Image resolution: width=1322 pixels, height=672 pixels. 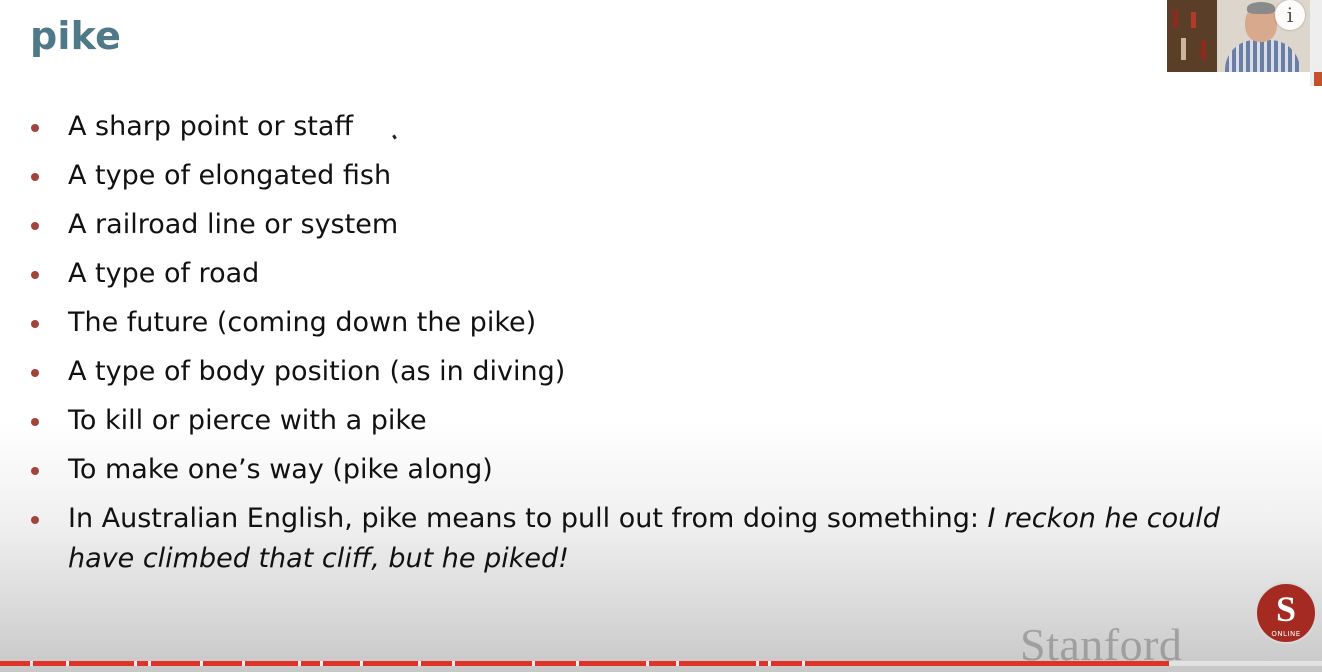 What do you see at coordinates (1262, 56) in the screenshot?
I see `presenter-body` at bounding box center [1262, 56].